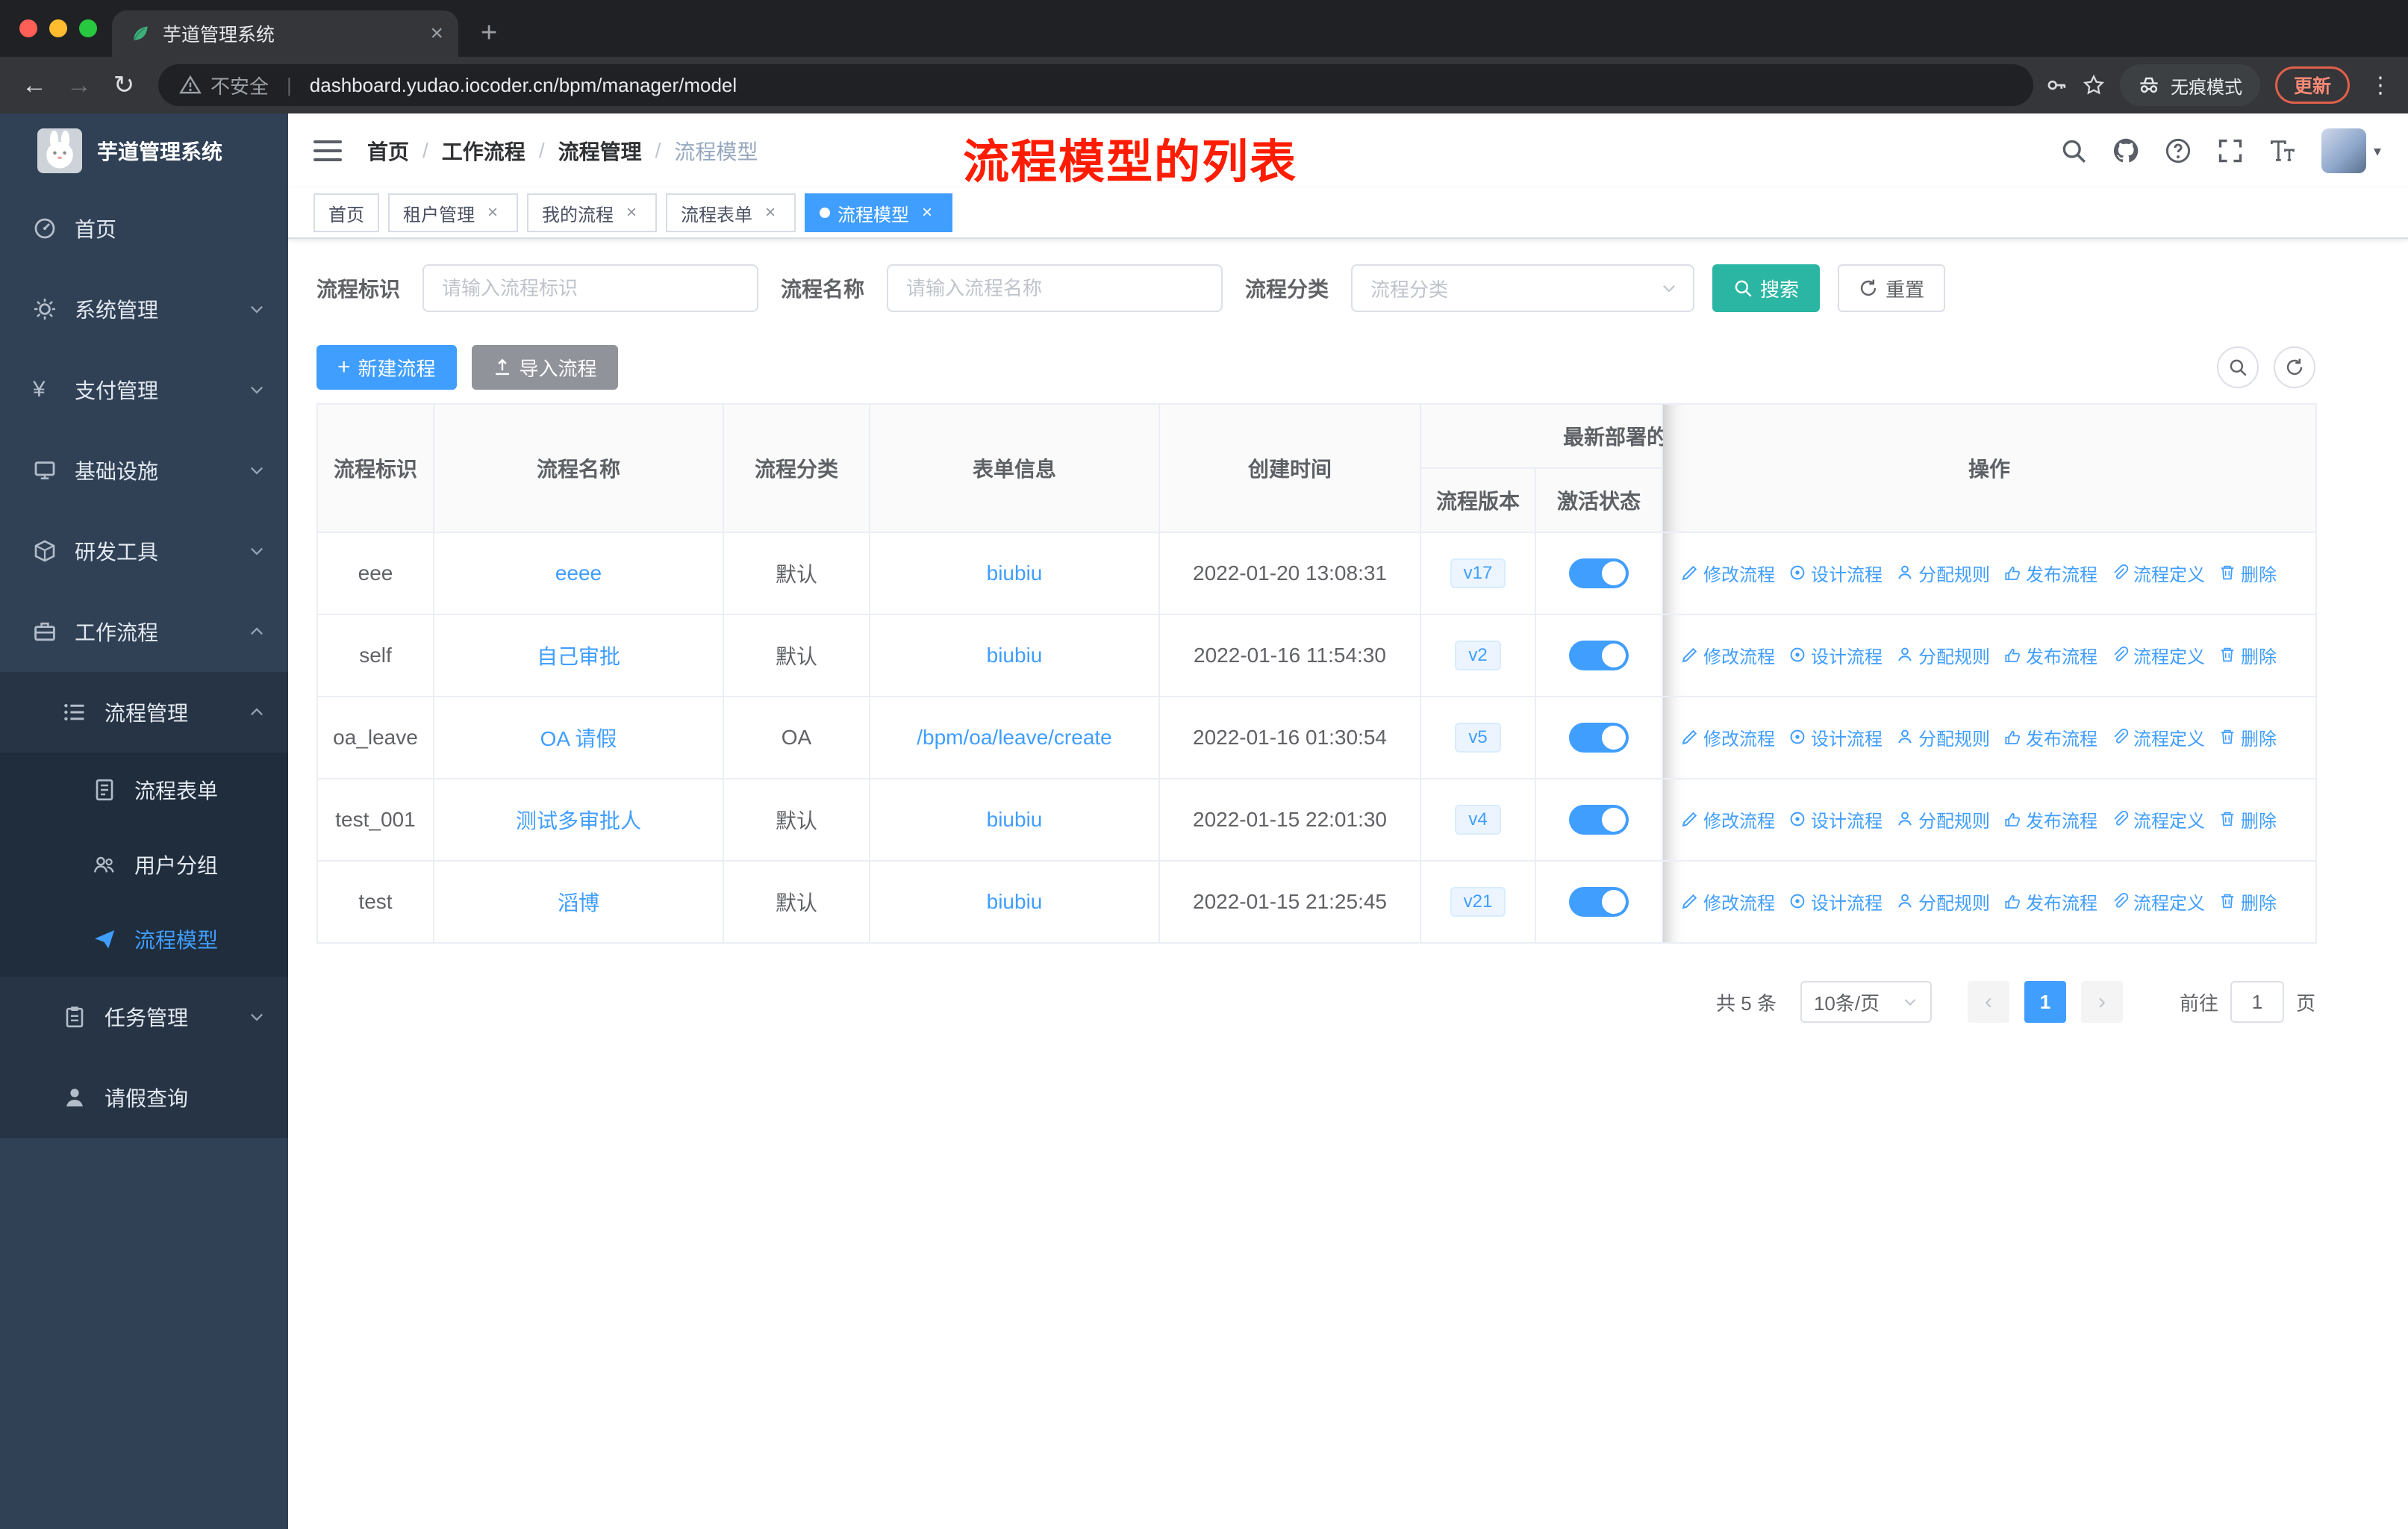 The width and height of the screenshot is (2408, 1529). What do you see at coordinates (144, 1097) in the screenshot?
I see `sidebar-item-leave-query: 请假查询` at bounding box center [144, 1097].